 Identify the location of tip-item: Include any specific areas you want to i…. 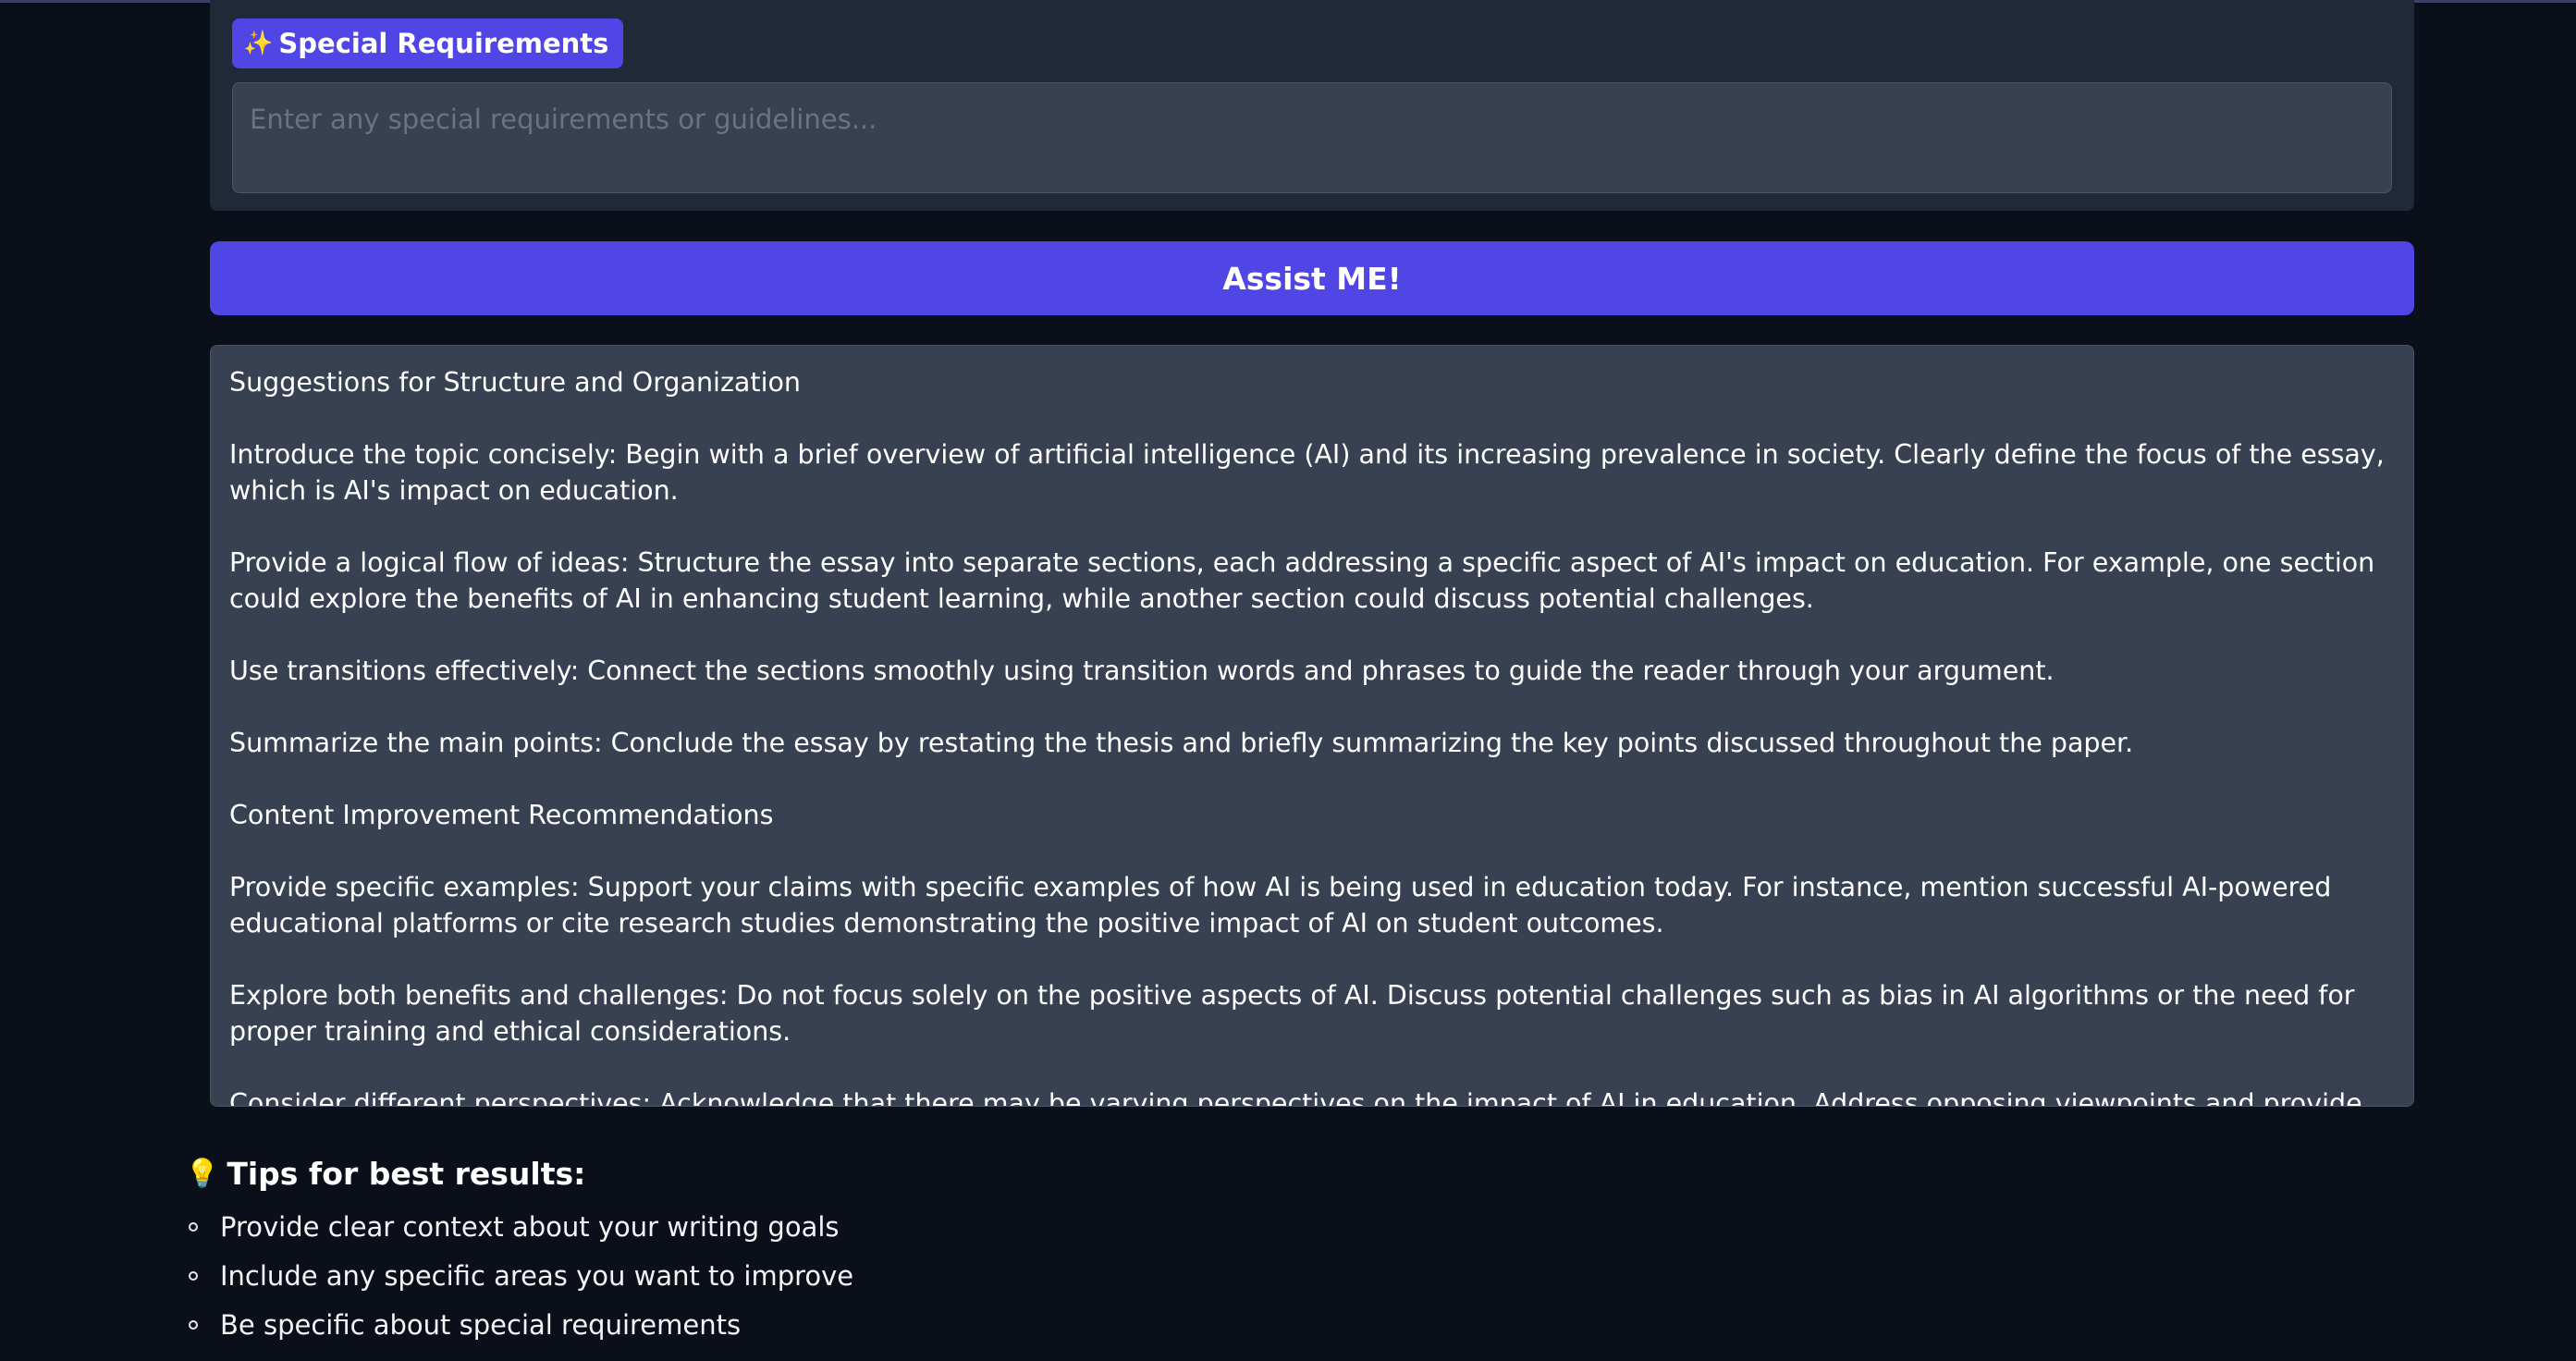
(1248, 1275).